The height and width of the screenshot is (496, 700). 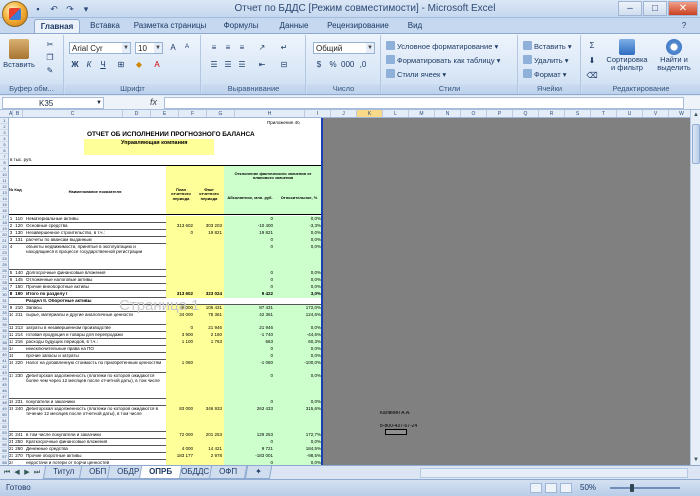 What do you see at coordinates (19, 273) in the screenshot?
I see `cell-code: 140` at bounding box center [19, 273].